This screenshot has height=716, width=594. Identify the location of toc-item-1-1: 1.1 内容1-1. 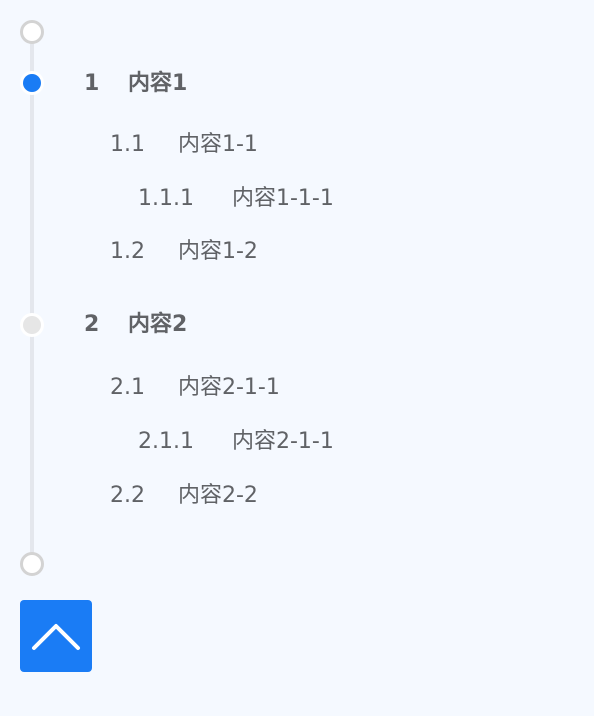
(184, 145).